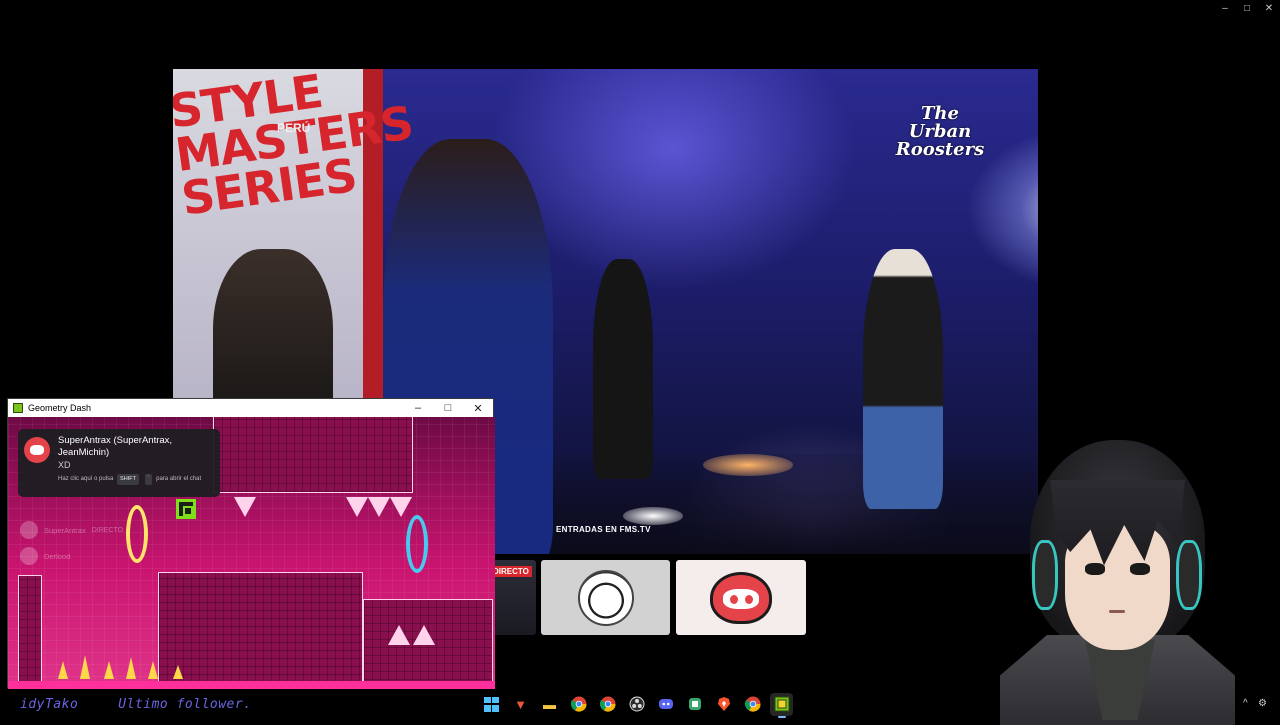  I want to click on pillar-block, so click(30, 630).